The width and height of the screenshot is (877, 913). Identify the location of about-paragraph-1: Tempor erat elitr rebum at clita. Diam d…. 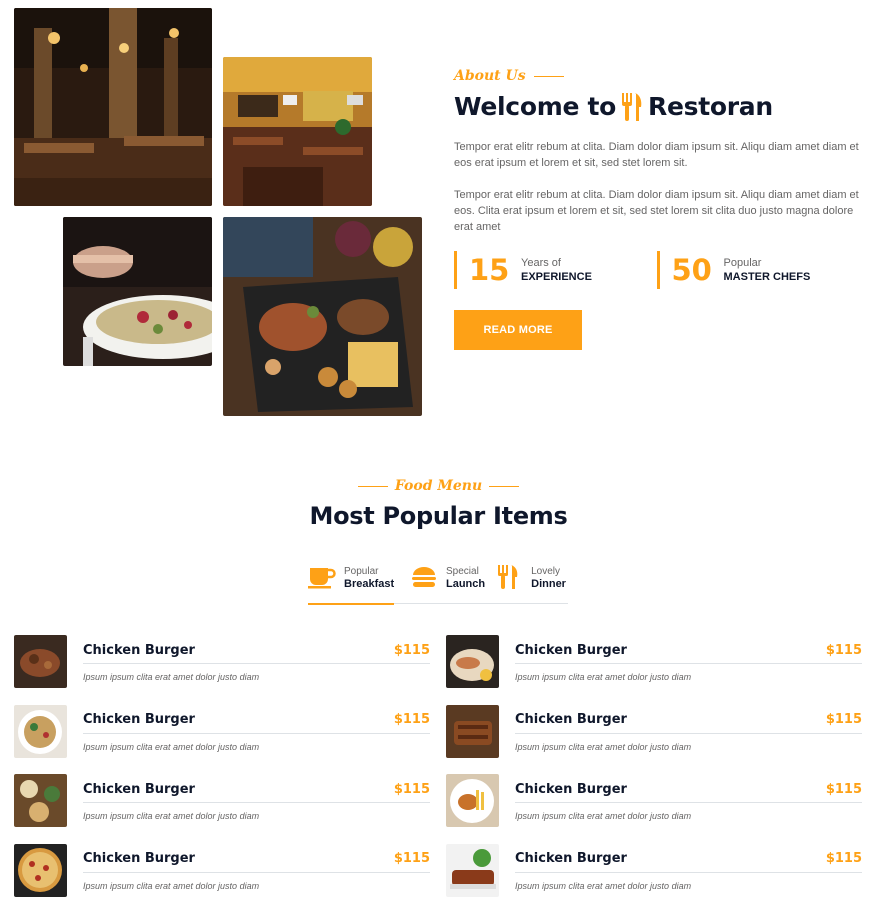
(656, 155).